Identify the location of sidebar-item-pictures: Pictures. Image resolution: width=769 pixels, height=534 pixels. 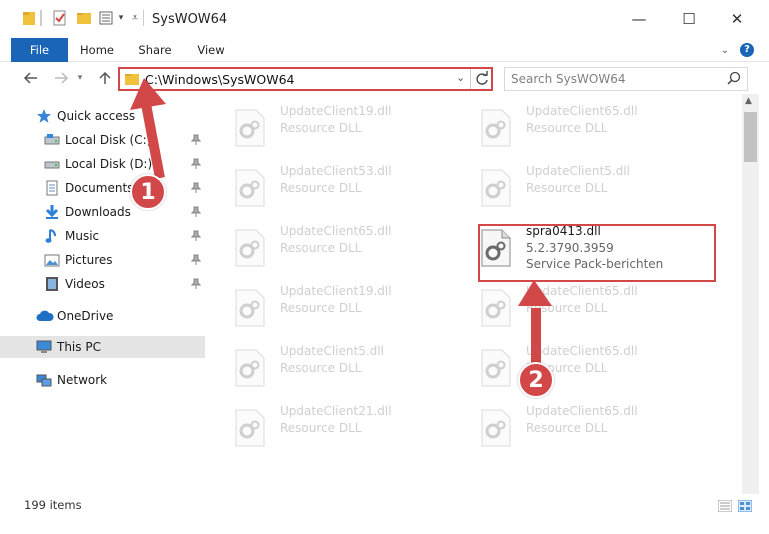
(102, 260).